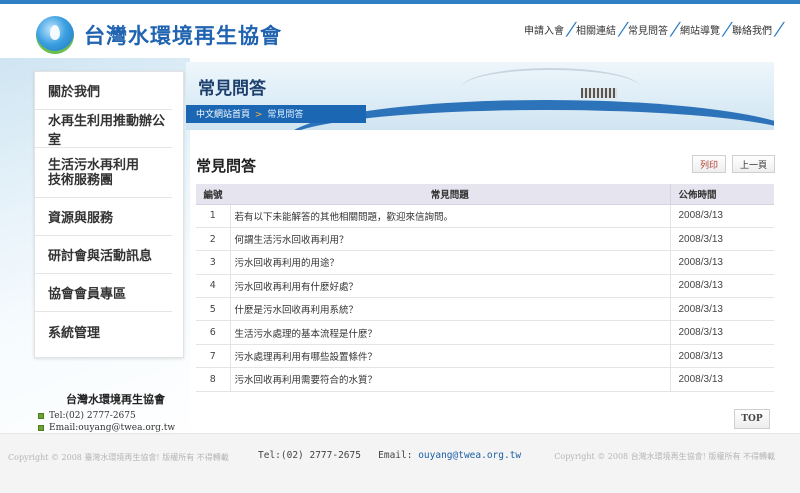 The width and height of the screenshot is (800, 493). What do you see at coordinates (55, 35) in the screenshot?
I see `water-drop-logo-icon` at bounding box center [55, 35].